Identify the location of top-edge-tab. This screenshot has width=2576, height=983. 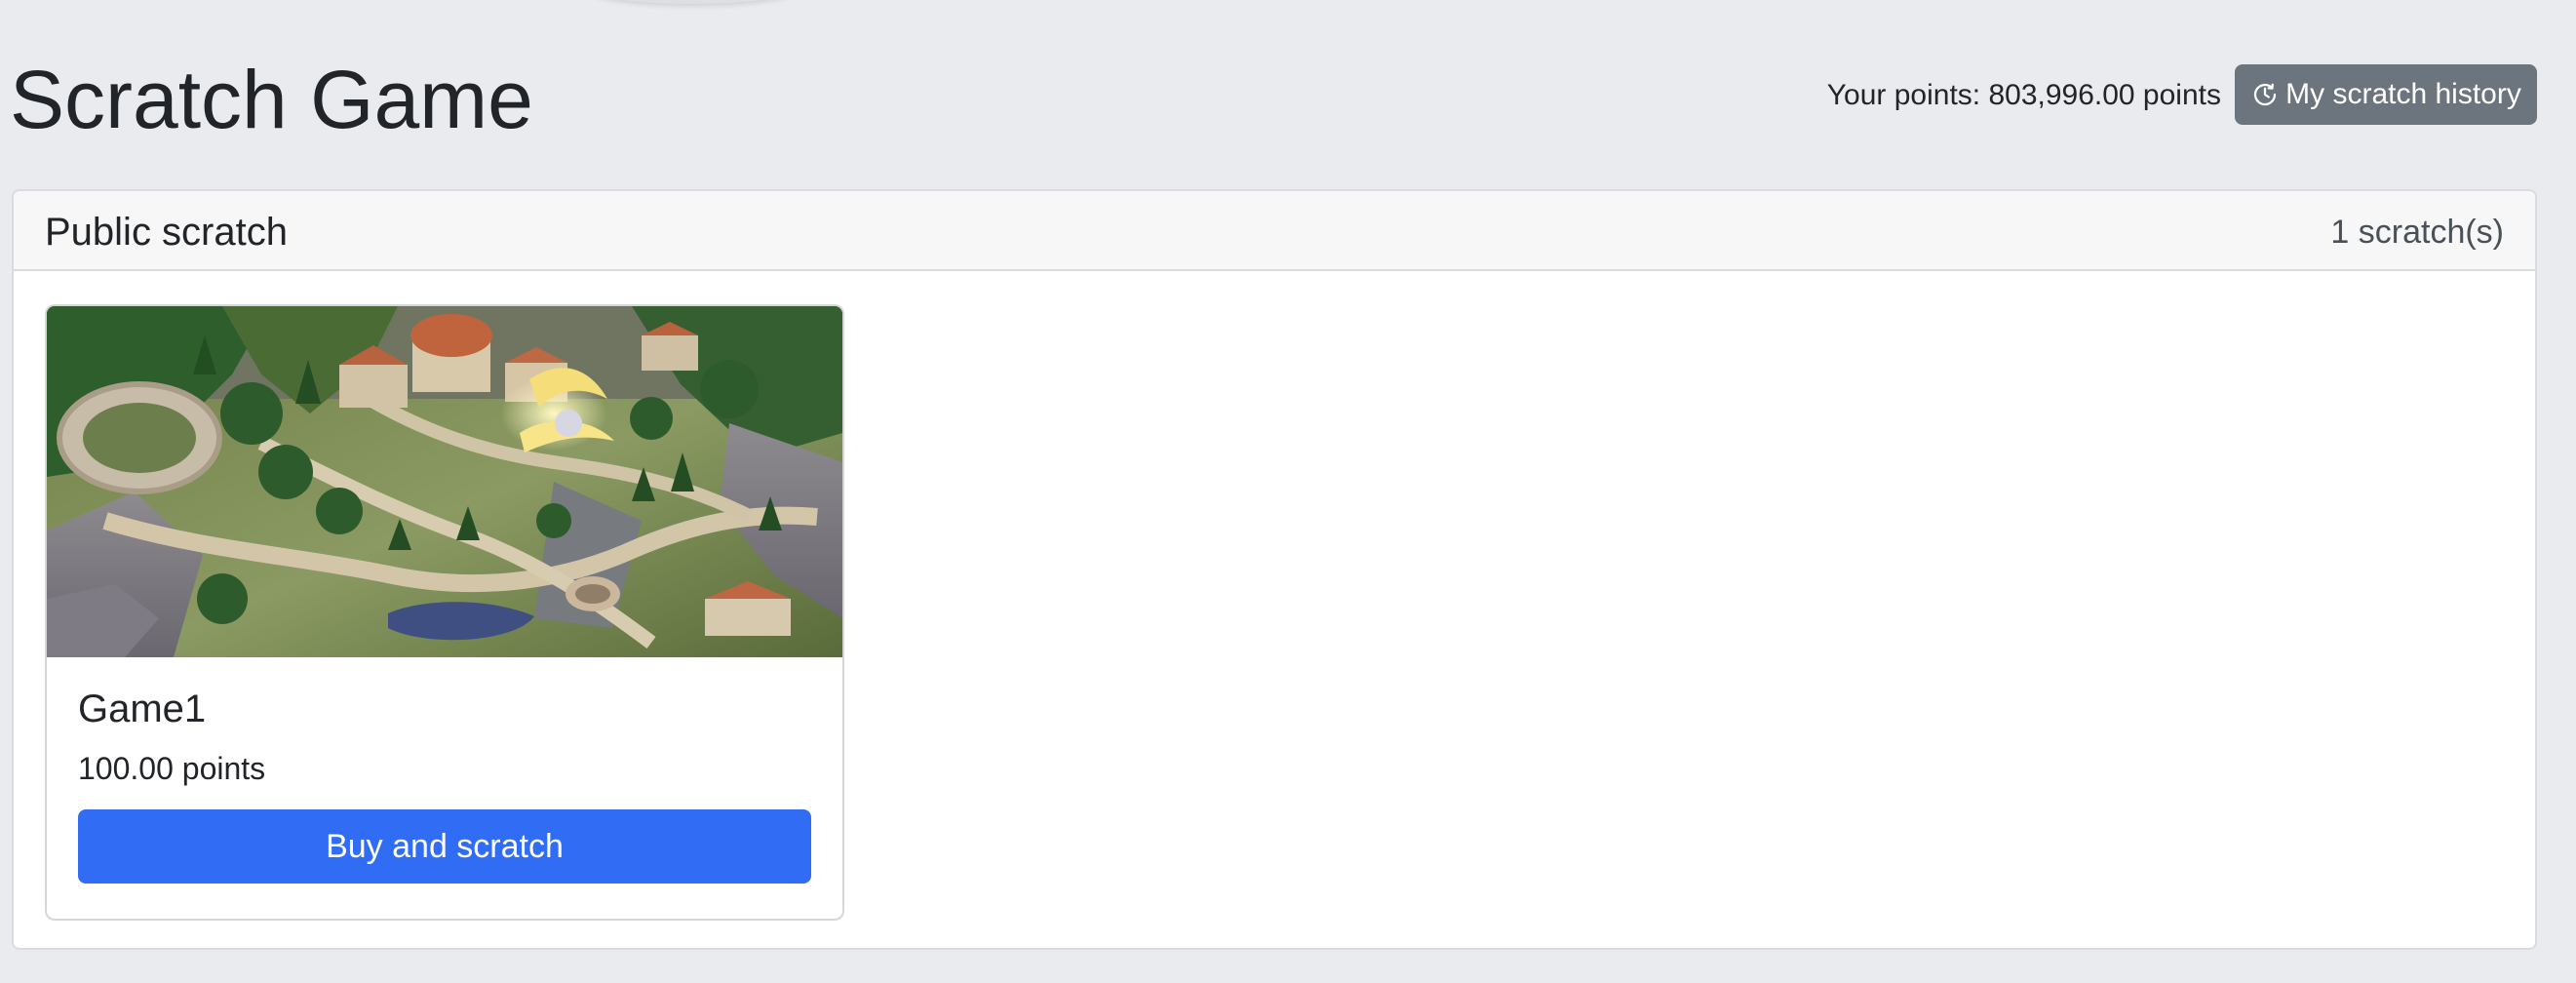
(692, 2).